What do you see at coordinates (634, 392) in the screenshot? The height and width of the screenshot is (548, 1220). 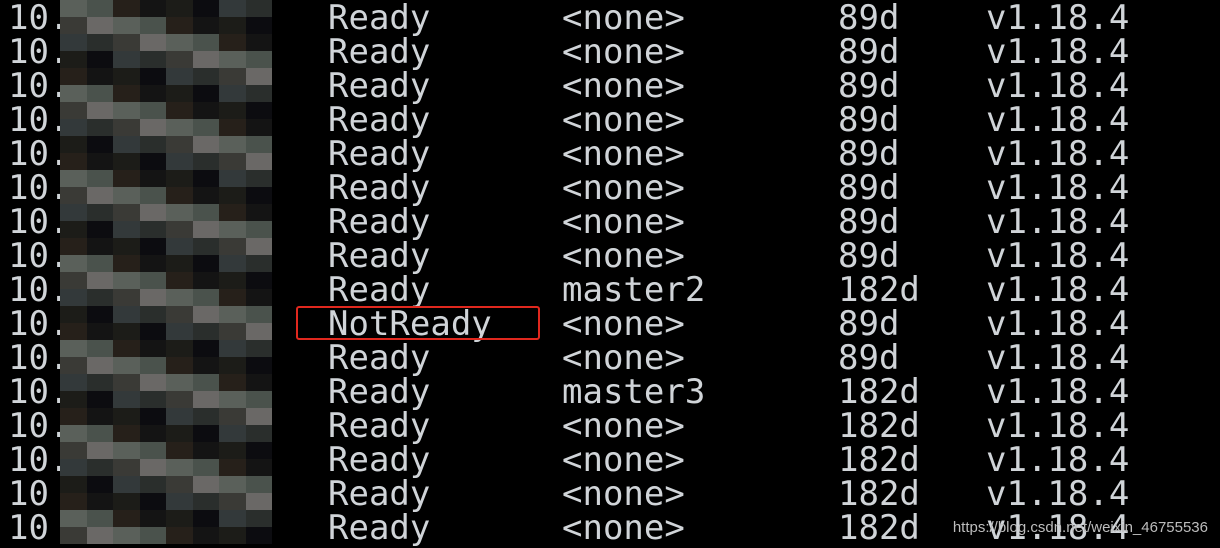 I see `node-roles: master3` at bounding box center [634, 392].